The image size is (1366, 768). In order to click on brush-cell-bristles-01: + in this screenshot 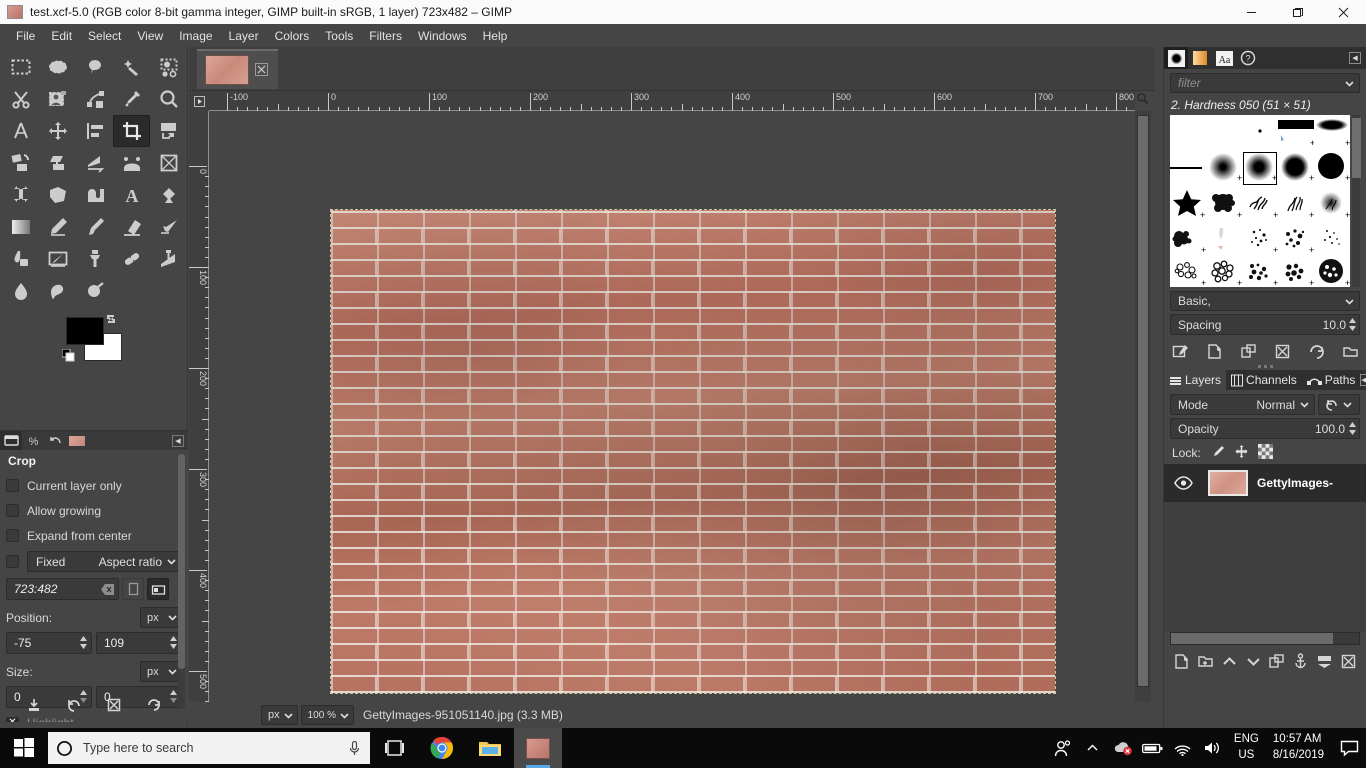, I will do `click(1296, 204)`.